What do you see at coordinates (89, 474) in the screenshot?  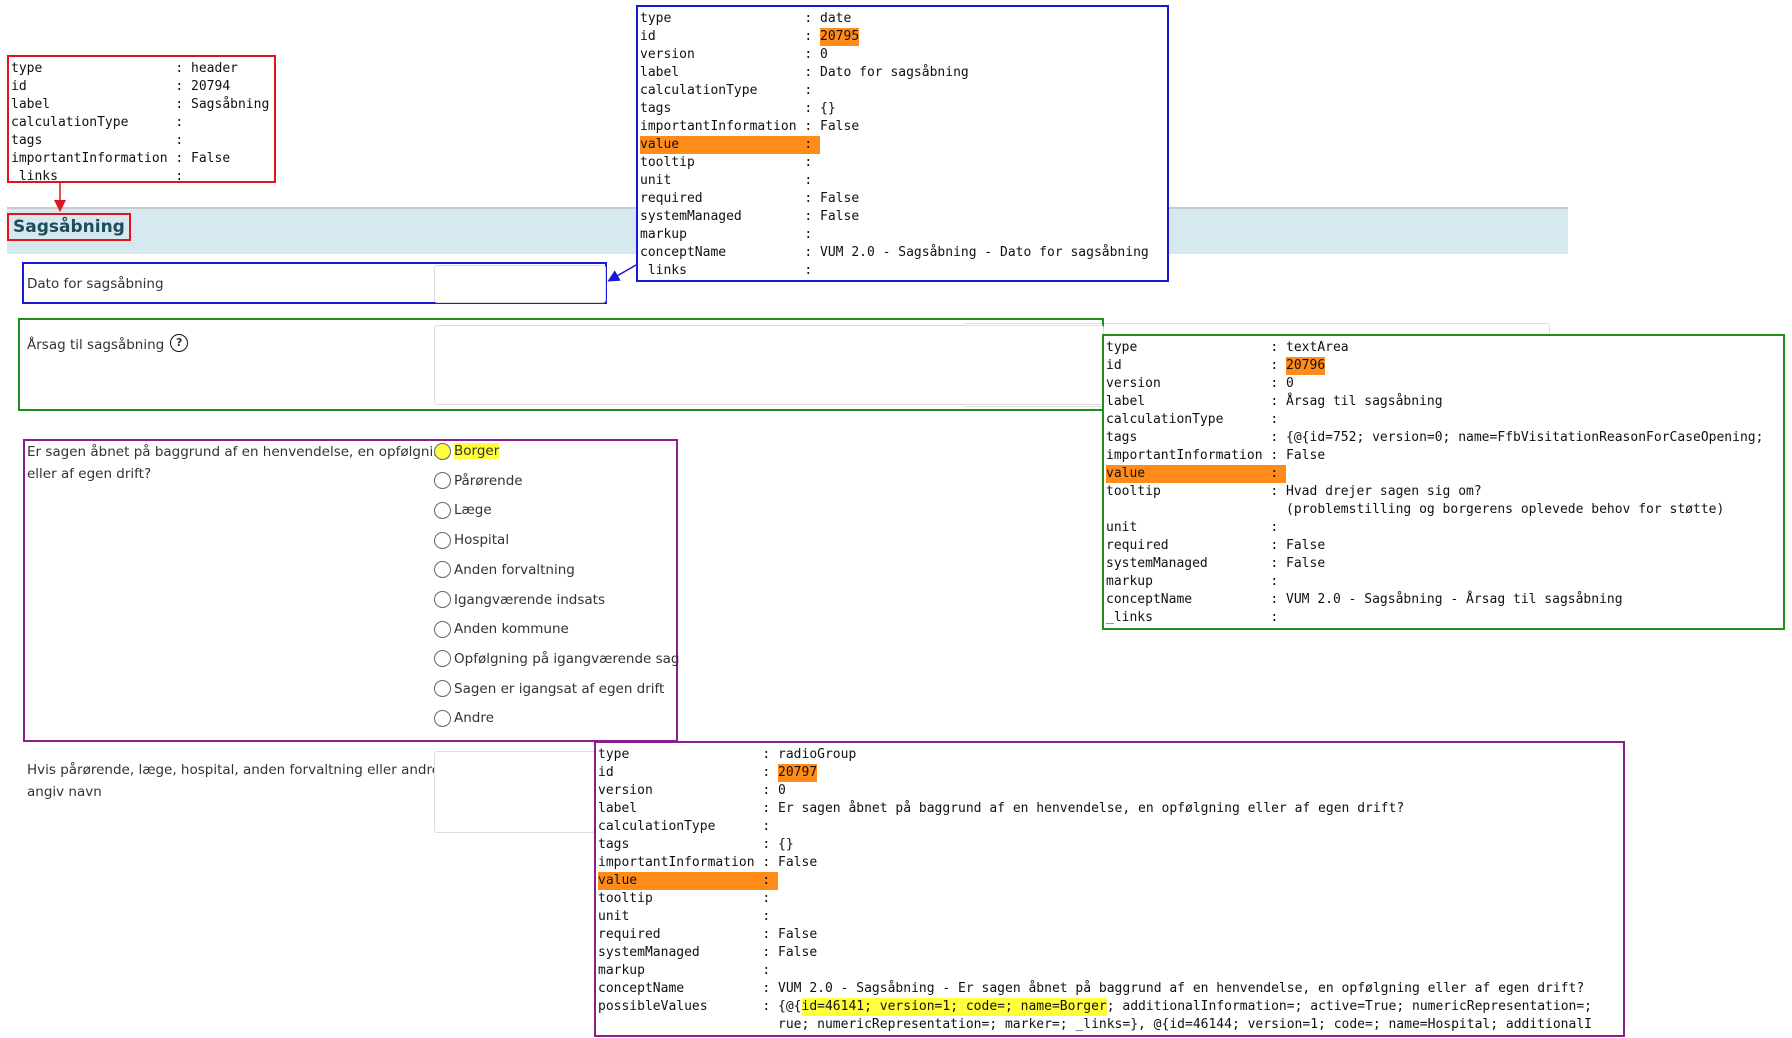 I see `question-label-line2: eller af egen drift?` at bounding box center [89, 474].